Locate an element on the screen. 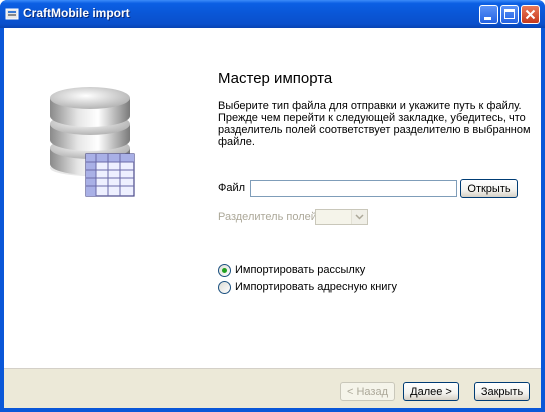 The image size is (545, 412). database-table-icon is located at coordinates (92, 142).